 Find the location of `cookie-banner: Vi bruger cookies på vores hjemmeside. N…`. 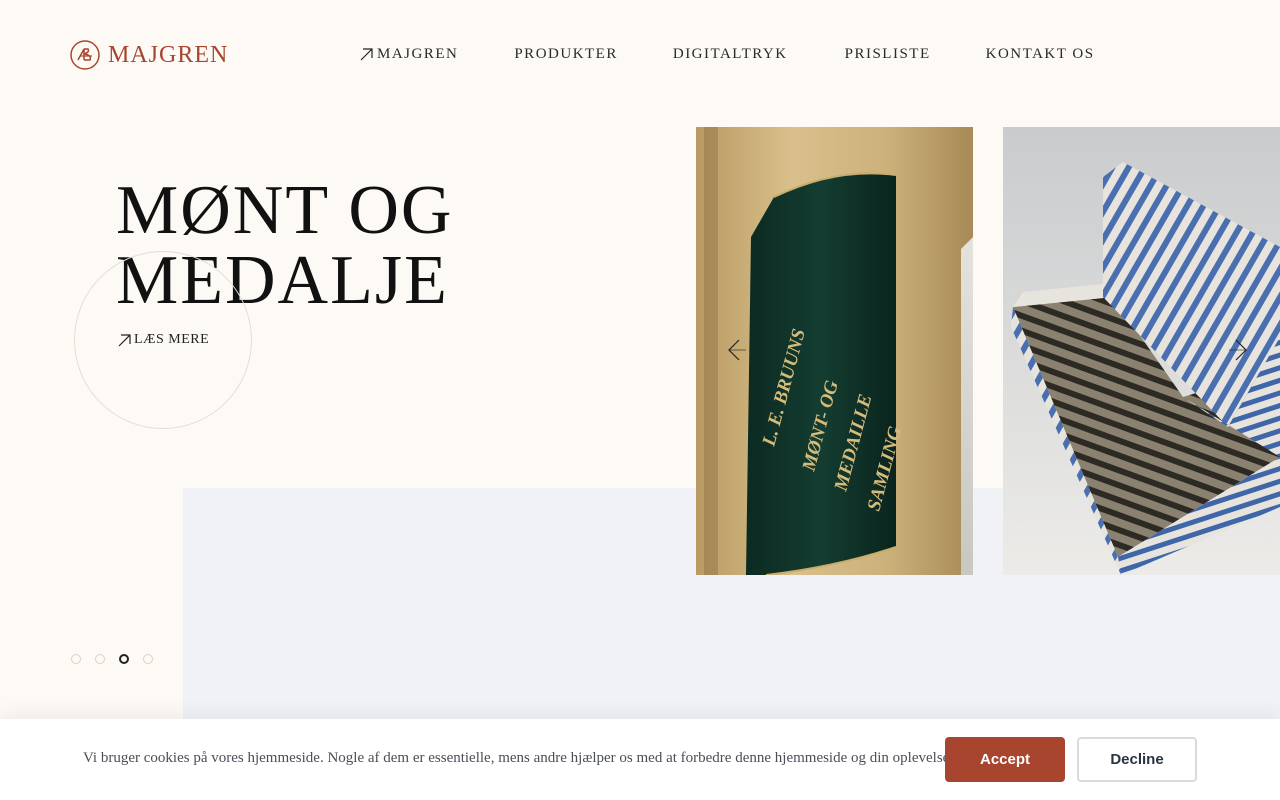

cookie-banner: Vi bruger cookies på vores hjemmeside. N… is located at coordinates (640, 759).